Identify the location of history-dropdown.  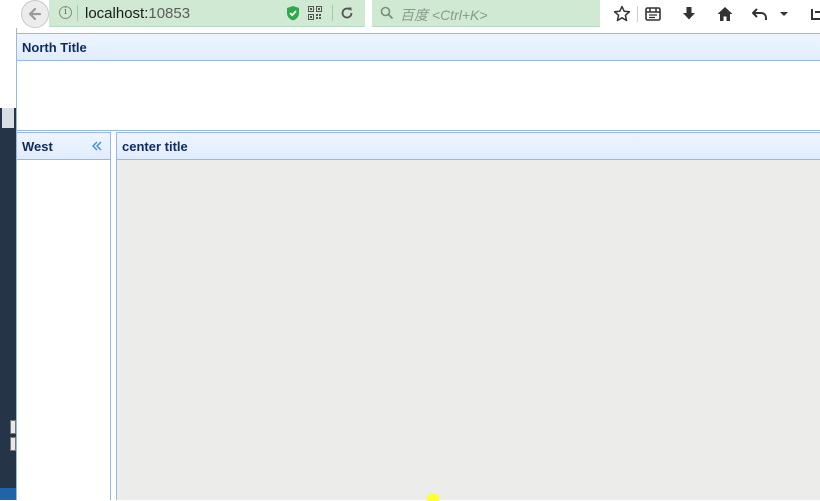
(784, 14).